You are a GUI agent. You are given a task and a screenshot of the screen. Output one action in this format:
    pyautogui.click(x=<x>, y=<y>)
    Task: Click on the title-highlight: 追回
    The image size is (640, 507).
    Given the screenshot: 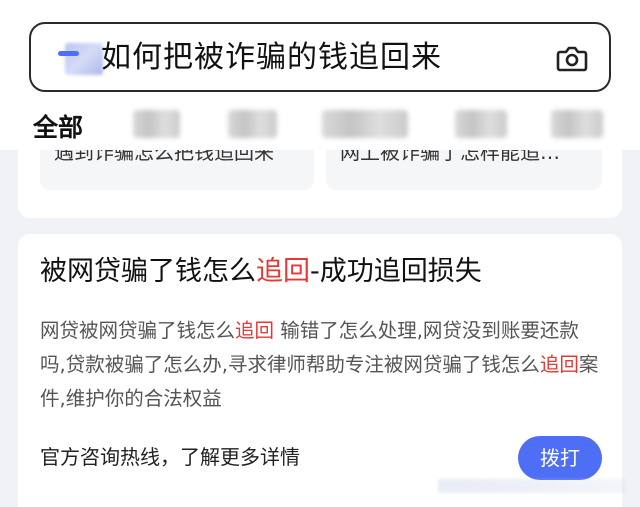 What is the action you would take?
    pyautogui.click(x=283, y=271)
    